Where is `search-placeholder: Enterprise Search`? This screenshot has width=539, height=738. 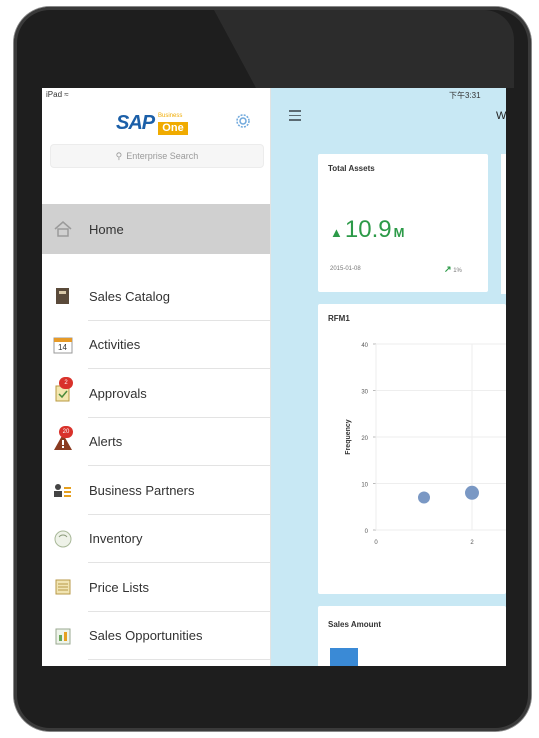 search-placeholder: Enterprise Search is located at coordinates (162, 156).